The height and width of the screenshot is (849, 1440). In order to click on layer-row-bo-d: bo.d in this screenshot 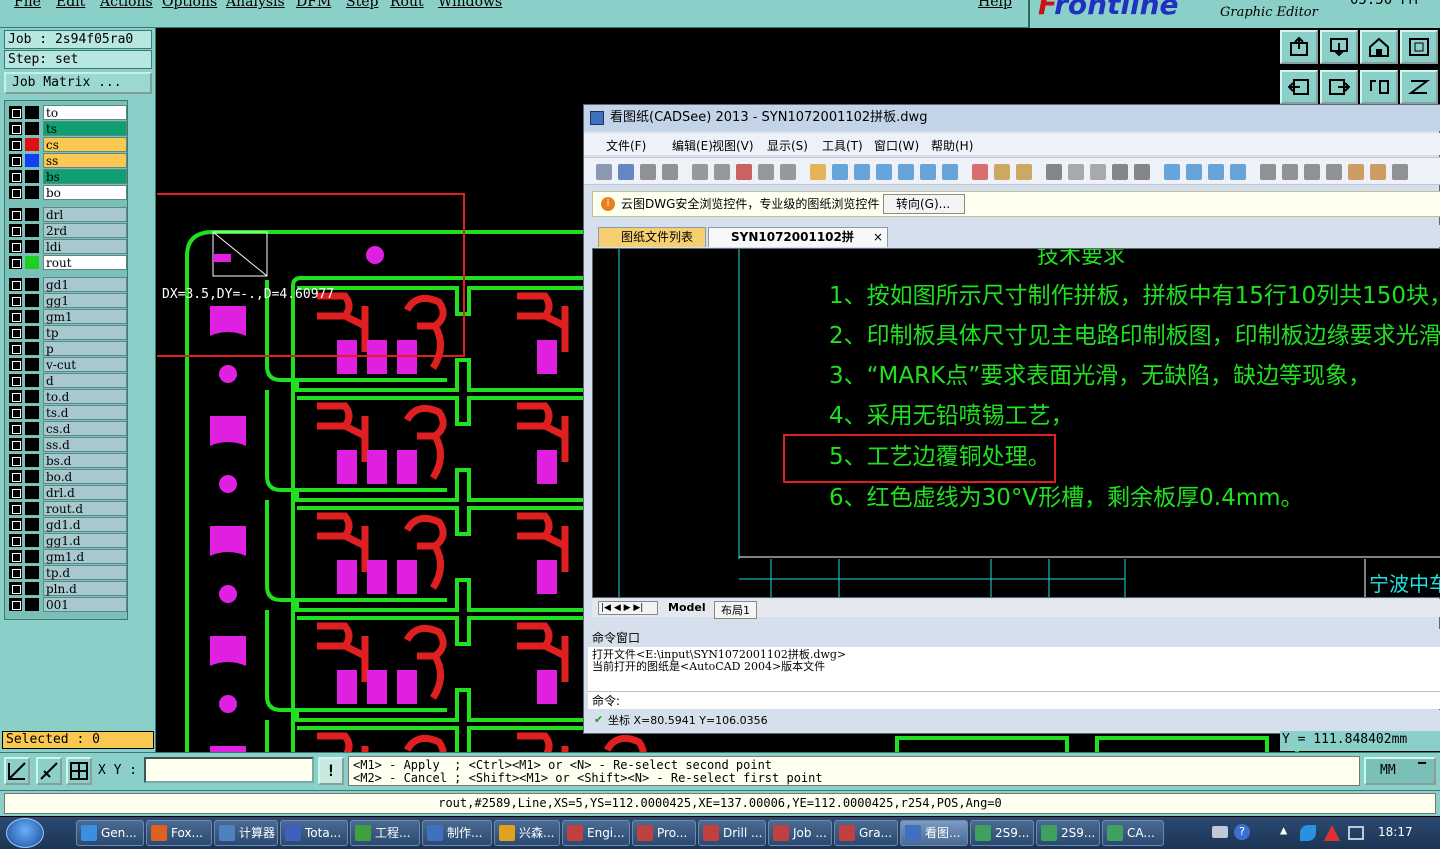, I will do `click(67, 476)`.